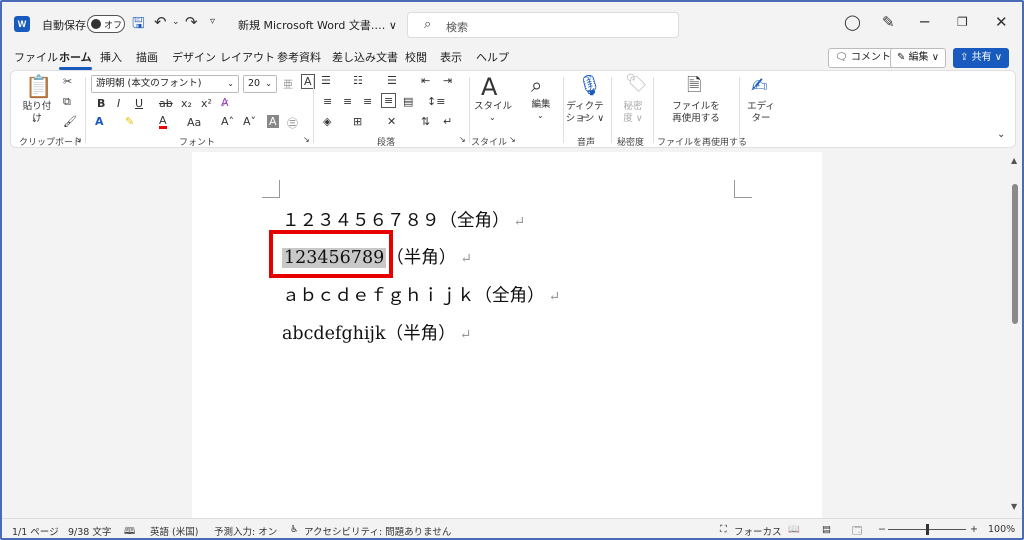  Describe the element at coordinates (194, 122) in the screenshot. I see `change-case-icon: Aa` at that location.